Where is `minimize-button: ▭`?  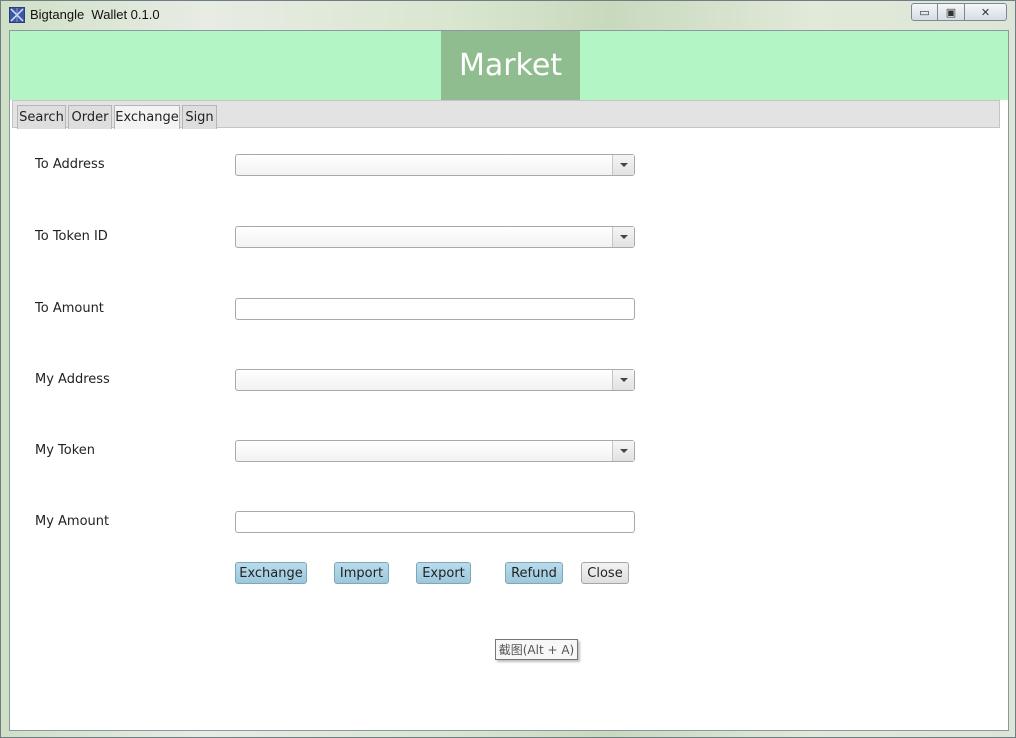 minimize-button: ▭ is located at coordinates (924, 12).